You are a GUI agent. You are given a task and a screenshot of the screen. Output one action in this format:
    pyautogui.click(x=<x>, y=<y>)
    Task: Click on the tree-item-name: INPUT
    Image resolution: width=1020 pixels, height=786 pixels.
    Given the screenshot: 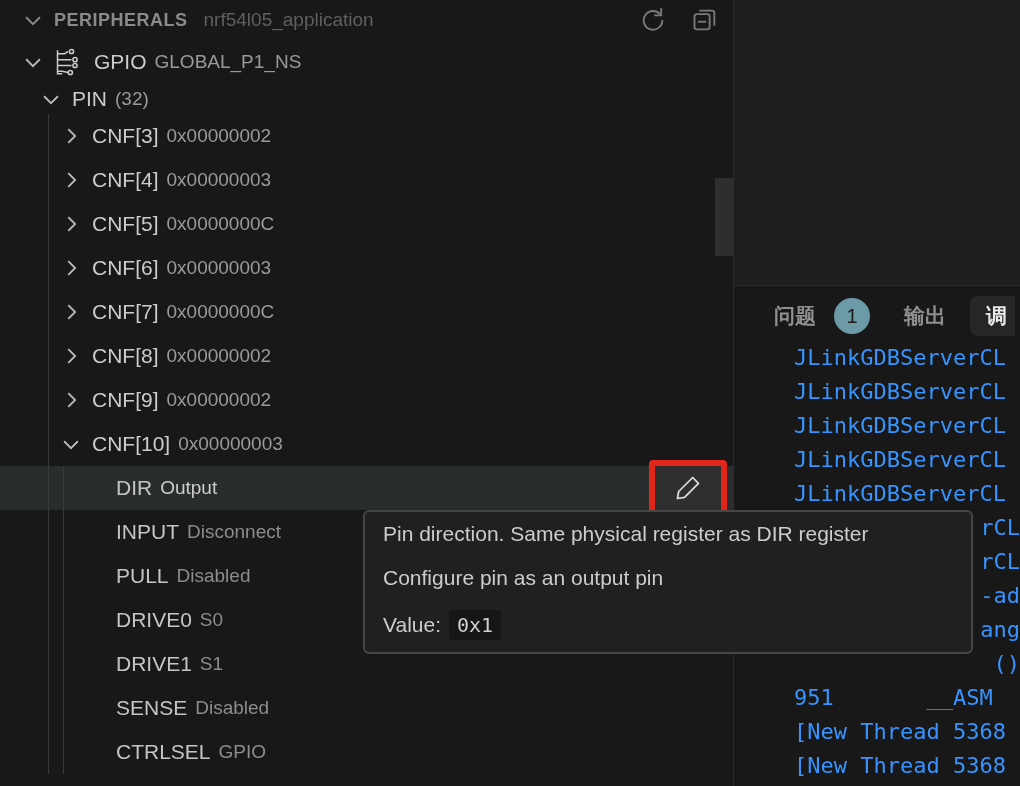 What is the action you would take?
    pyautogui.click(x=147, y=532)
    